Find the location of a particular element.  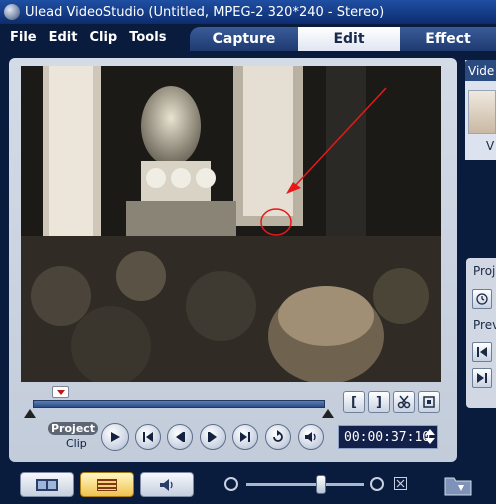

play-button is located at coordinates (115, 437).